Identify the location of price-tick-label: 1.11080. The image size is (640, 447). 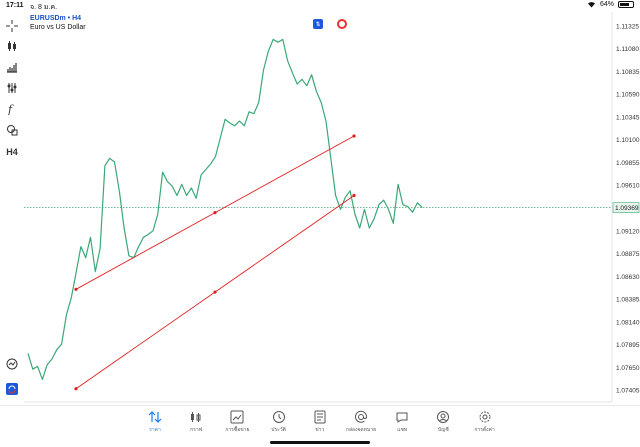
(627, 49).